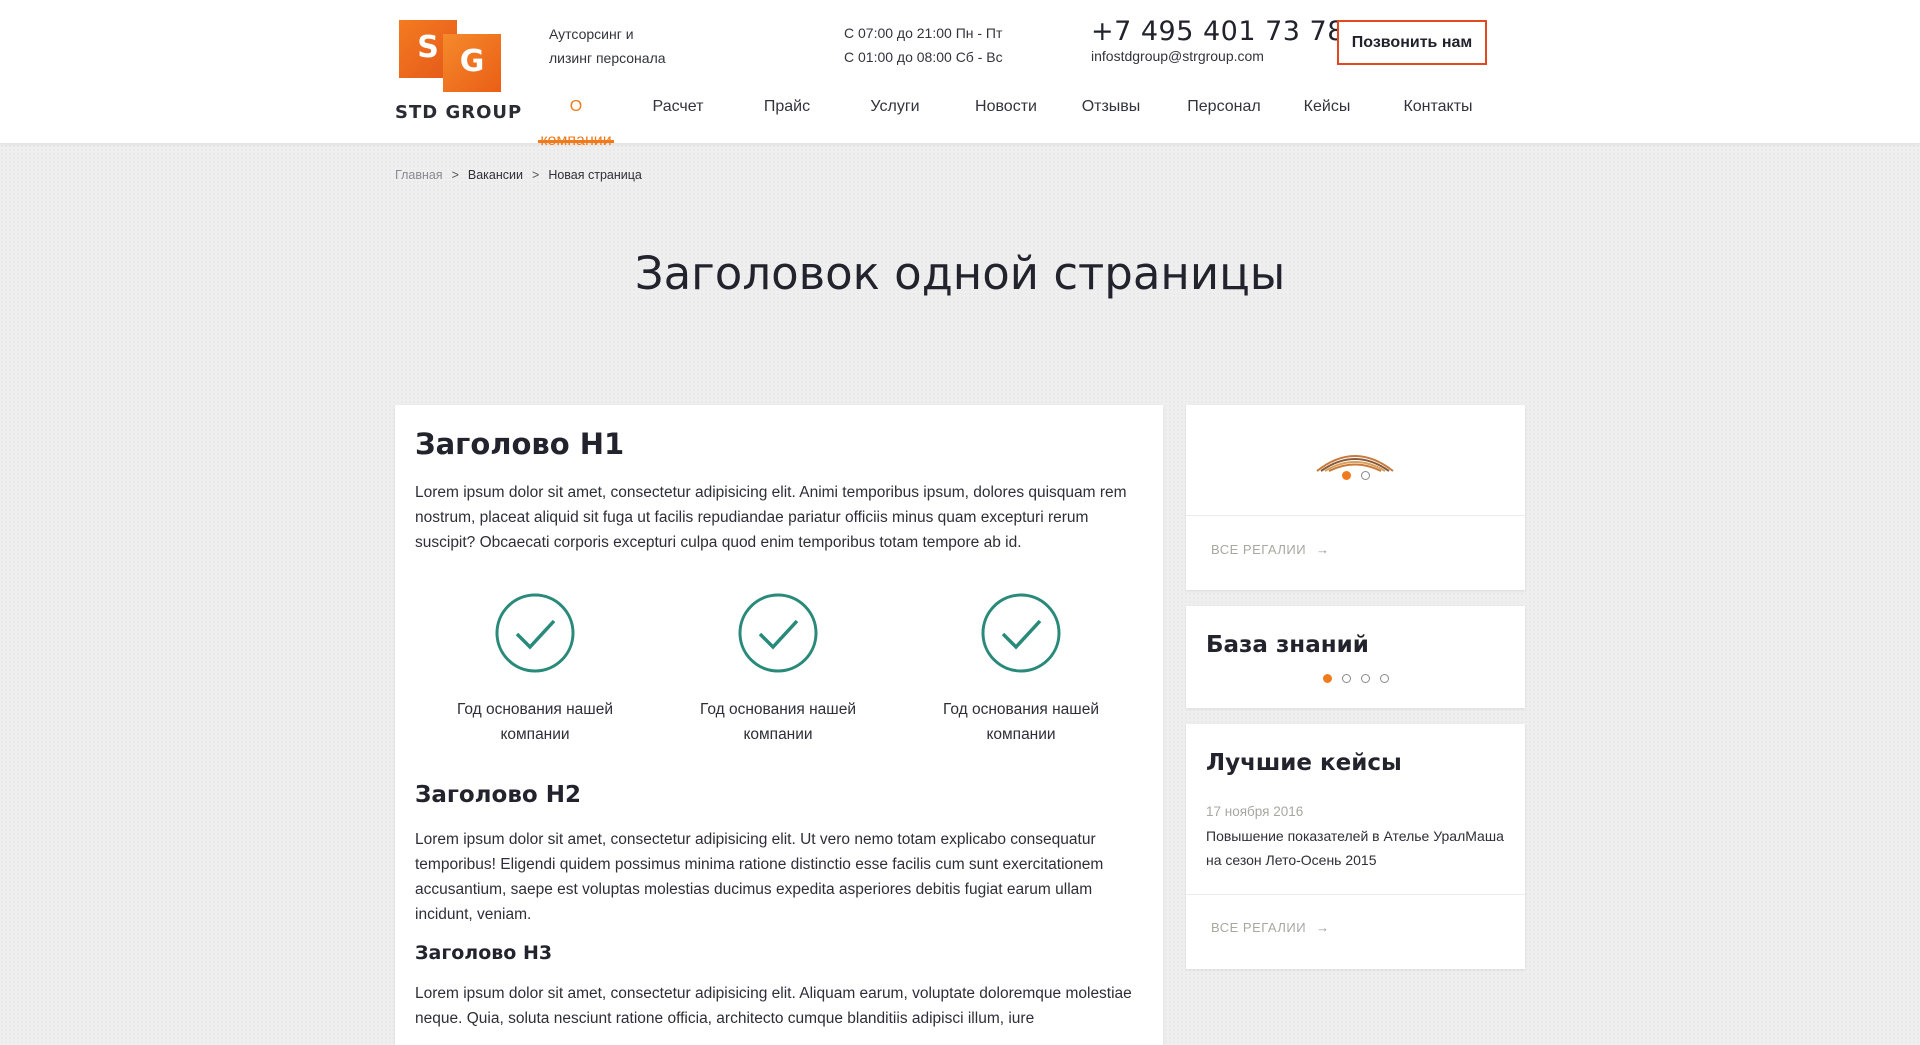 Image resolution: width=1920 pixels, height=1045 pixels. I want to click on all-awards-link: ВСЕ РЕГАЛИИ →, so click(1270, 549).